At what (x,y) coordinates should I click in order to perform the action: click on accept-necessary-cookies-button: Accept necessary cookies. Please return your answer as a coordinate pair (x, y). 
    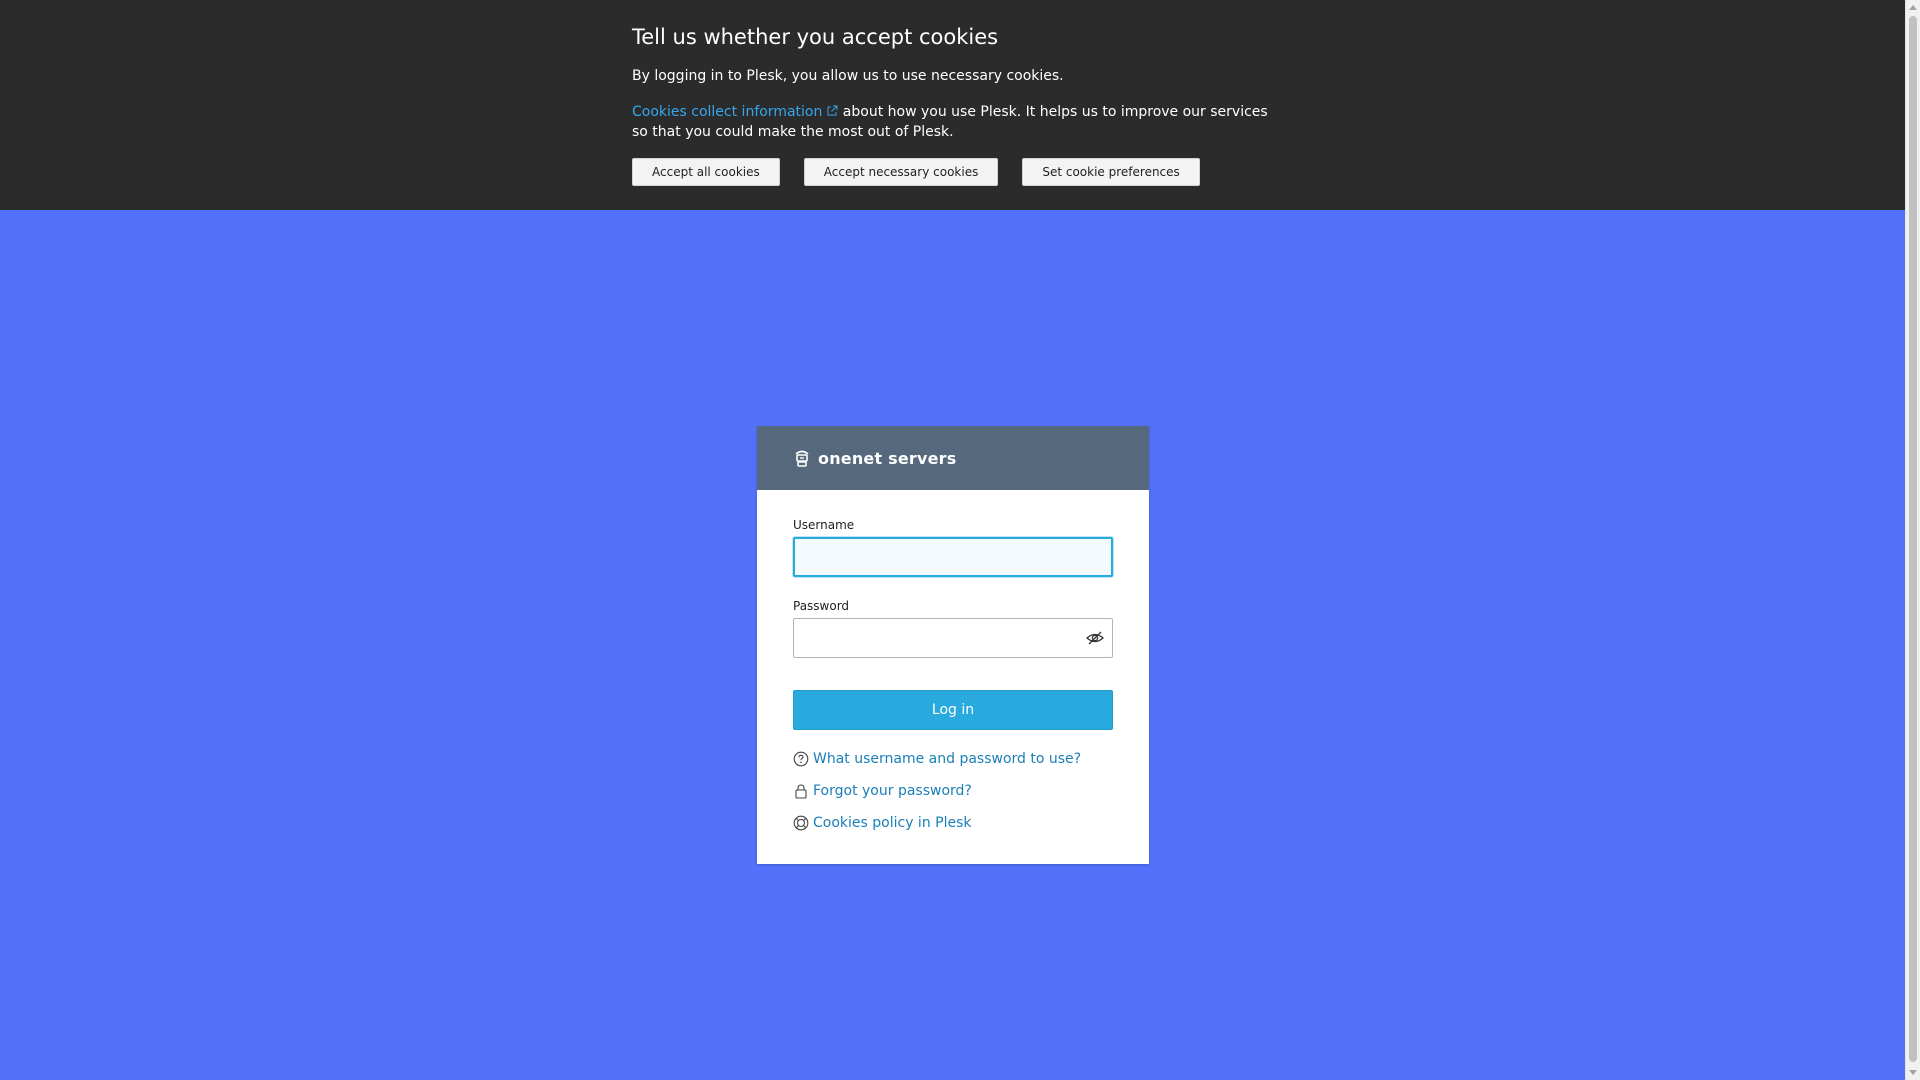
    Looking at the image, I should click on (901, 172).